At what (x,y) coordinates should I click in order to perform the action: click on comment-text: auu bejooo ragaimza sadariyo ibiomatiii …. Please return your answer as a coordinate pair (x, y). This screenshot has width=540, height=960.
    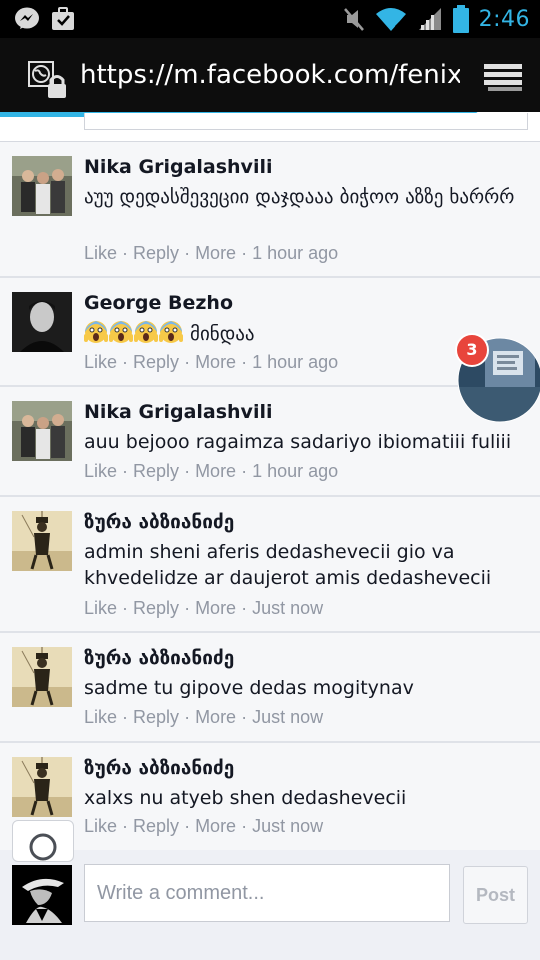
    Looking at the image, I should click on (298, 442).